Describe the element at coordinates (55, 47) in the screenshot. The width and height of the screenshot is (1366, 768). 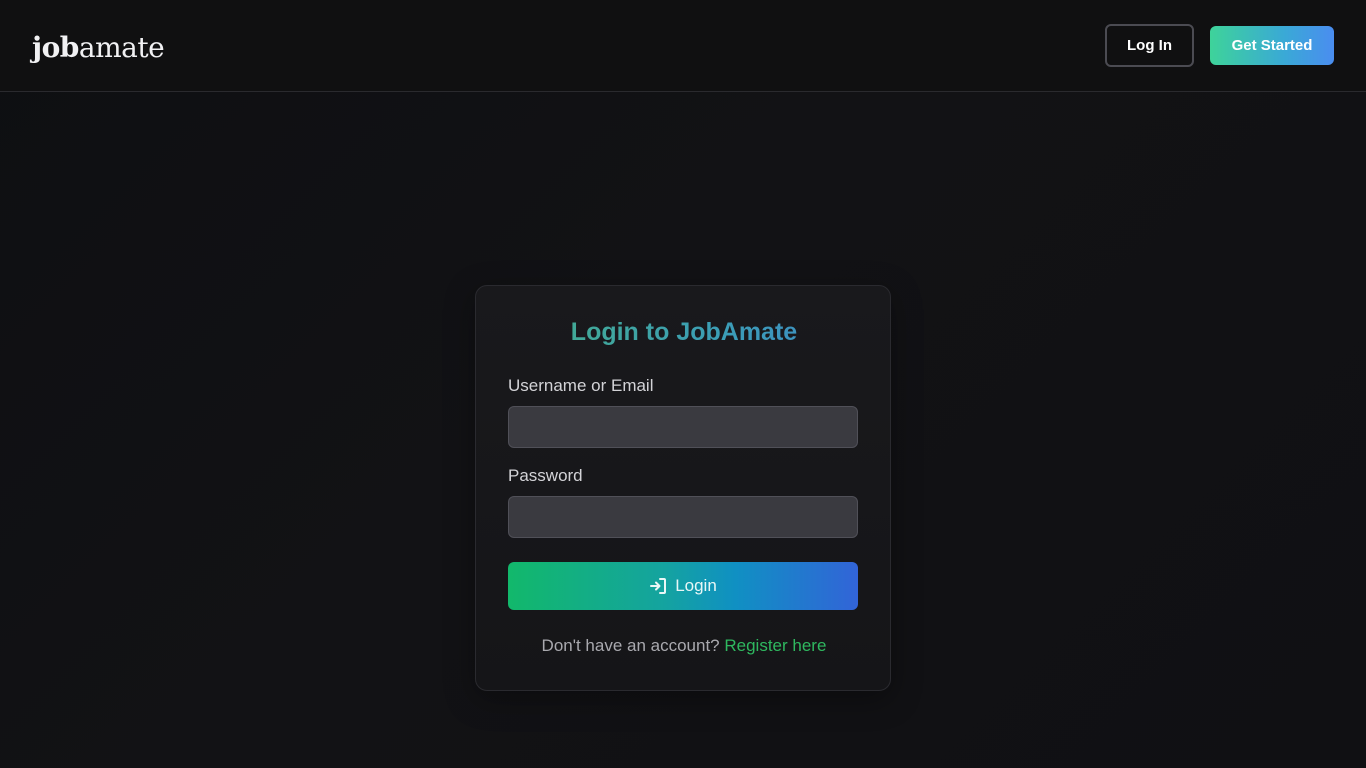
I see `logo-text-job: job` at that location.